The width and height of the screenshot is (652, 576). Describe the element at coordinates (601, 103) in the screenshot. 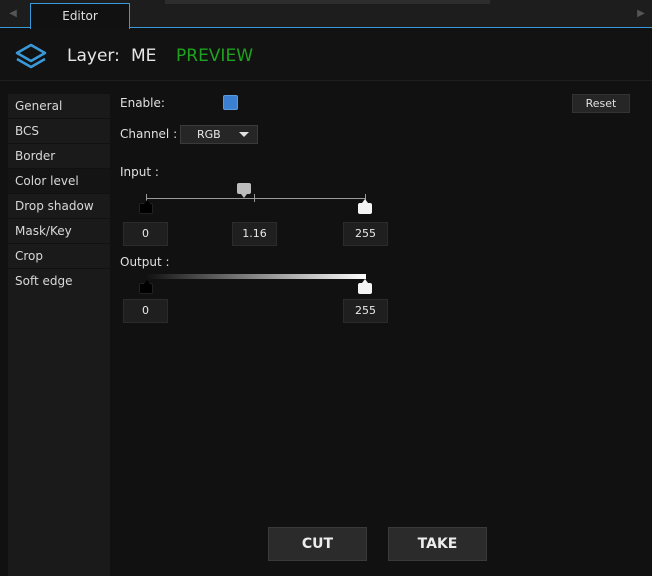

I see `reset-button: Reset` at that location.